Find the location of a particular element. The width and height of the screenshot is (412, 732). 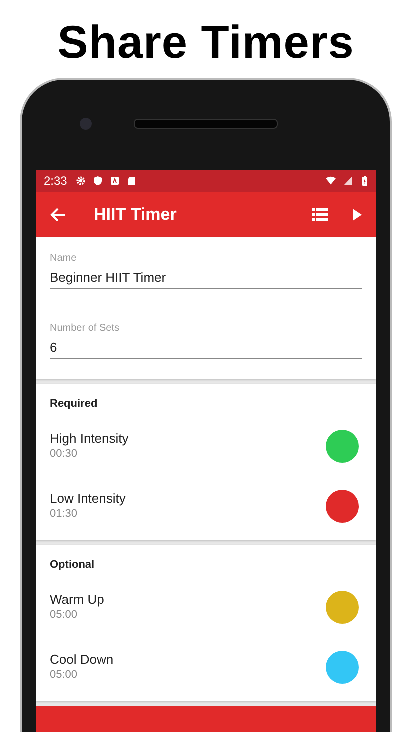

interval-time: 00:30 is located at coordinates (64, 454).